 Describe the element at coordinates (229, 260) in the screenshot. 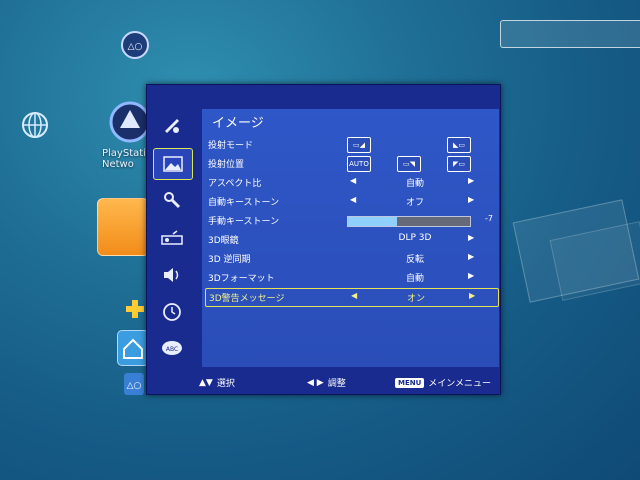

I see `row-label: 3D 逆同期` at that location.